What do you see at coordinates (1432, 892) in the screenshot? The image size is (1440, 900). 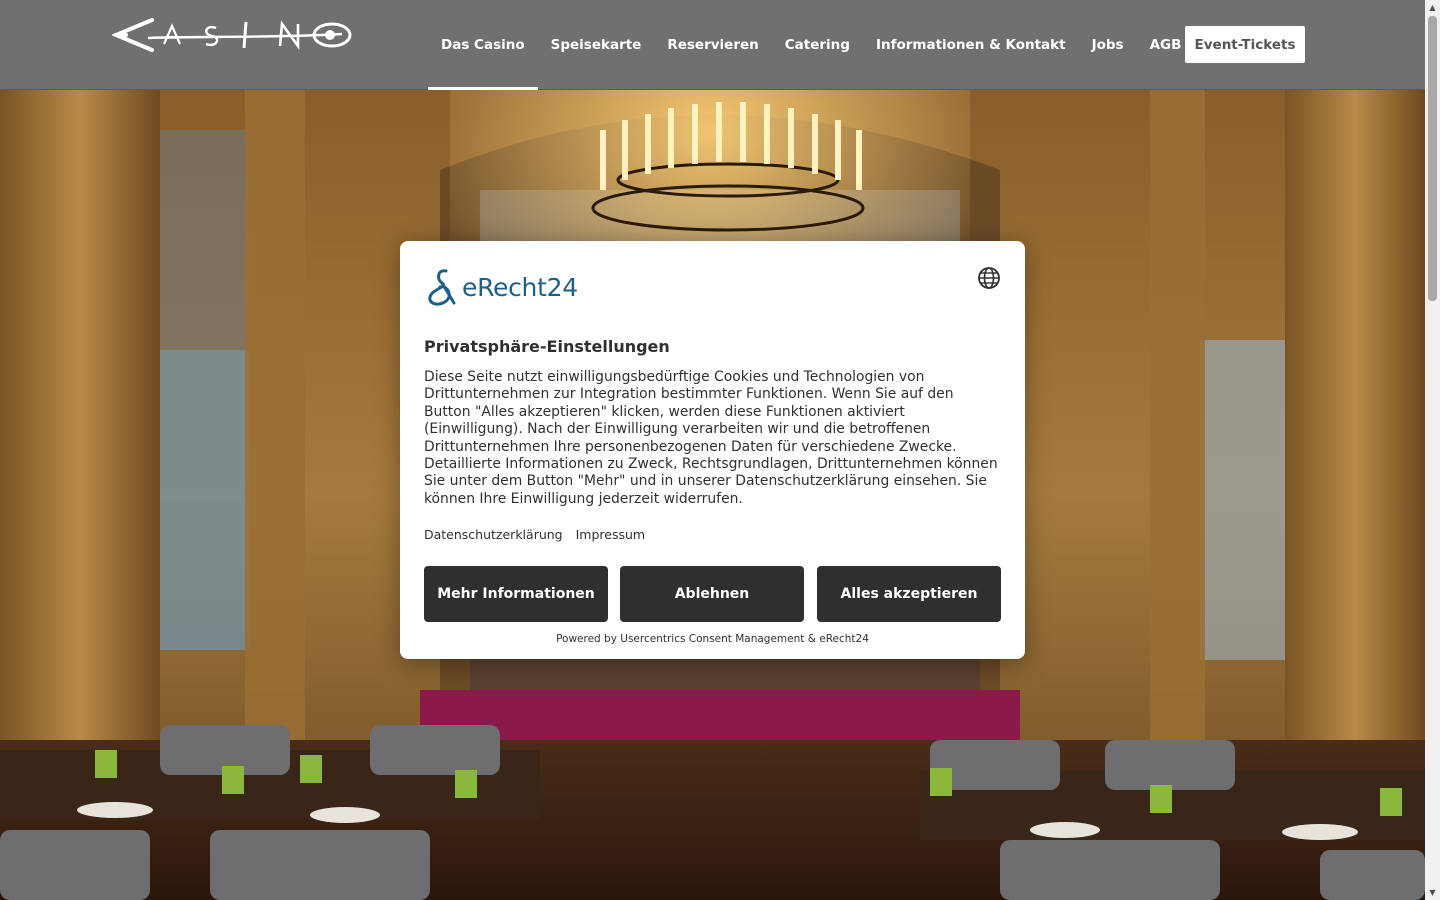 I see `scroll-down-icon: ▼` at bounding box center [1432, 892].